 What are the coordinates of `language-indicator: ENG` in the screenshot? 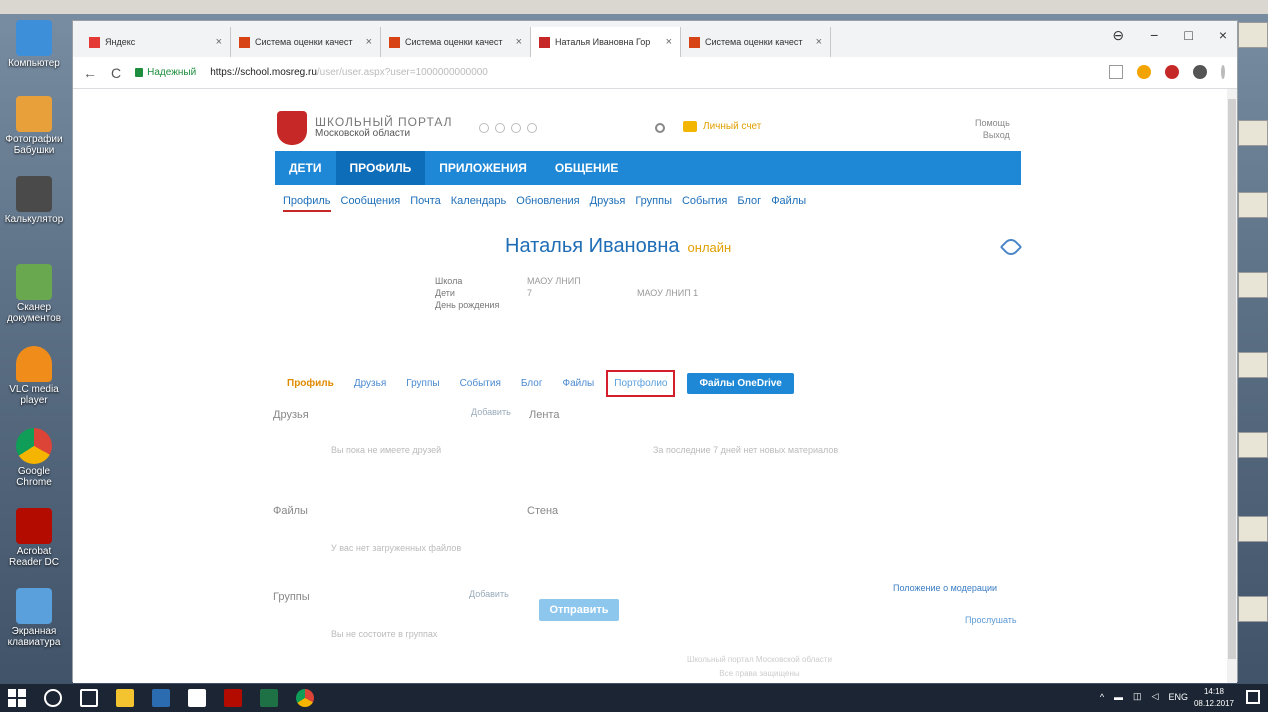 It's located at (1178, 697).